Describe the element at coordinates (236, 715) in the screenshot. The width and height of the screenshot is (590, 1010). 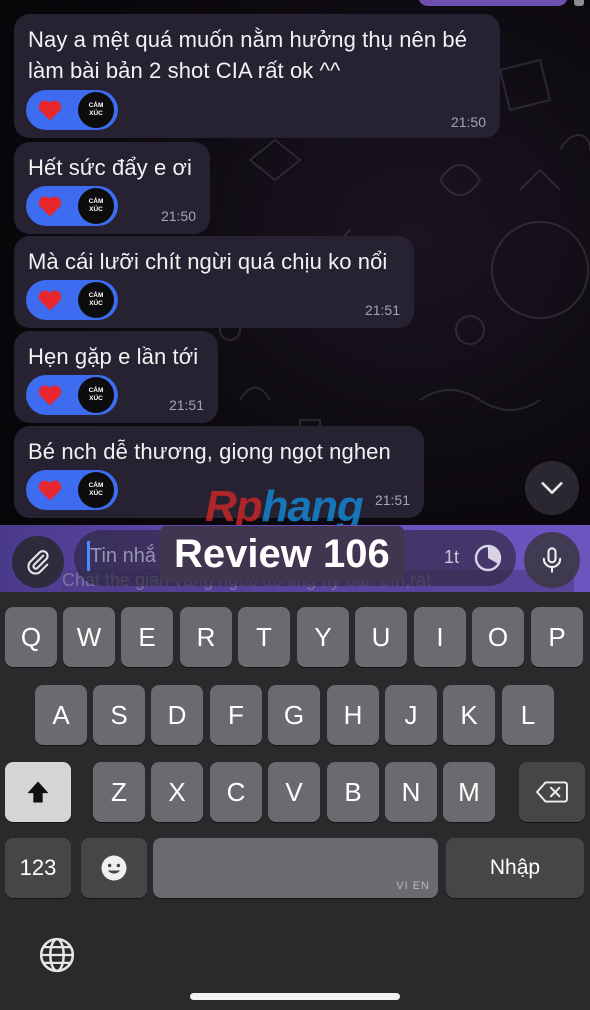
I see `key-f: F` at that location.